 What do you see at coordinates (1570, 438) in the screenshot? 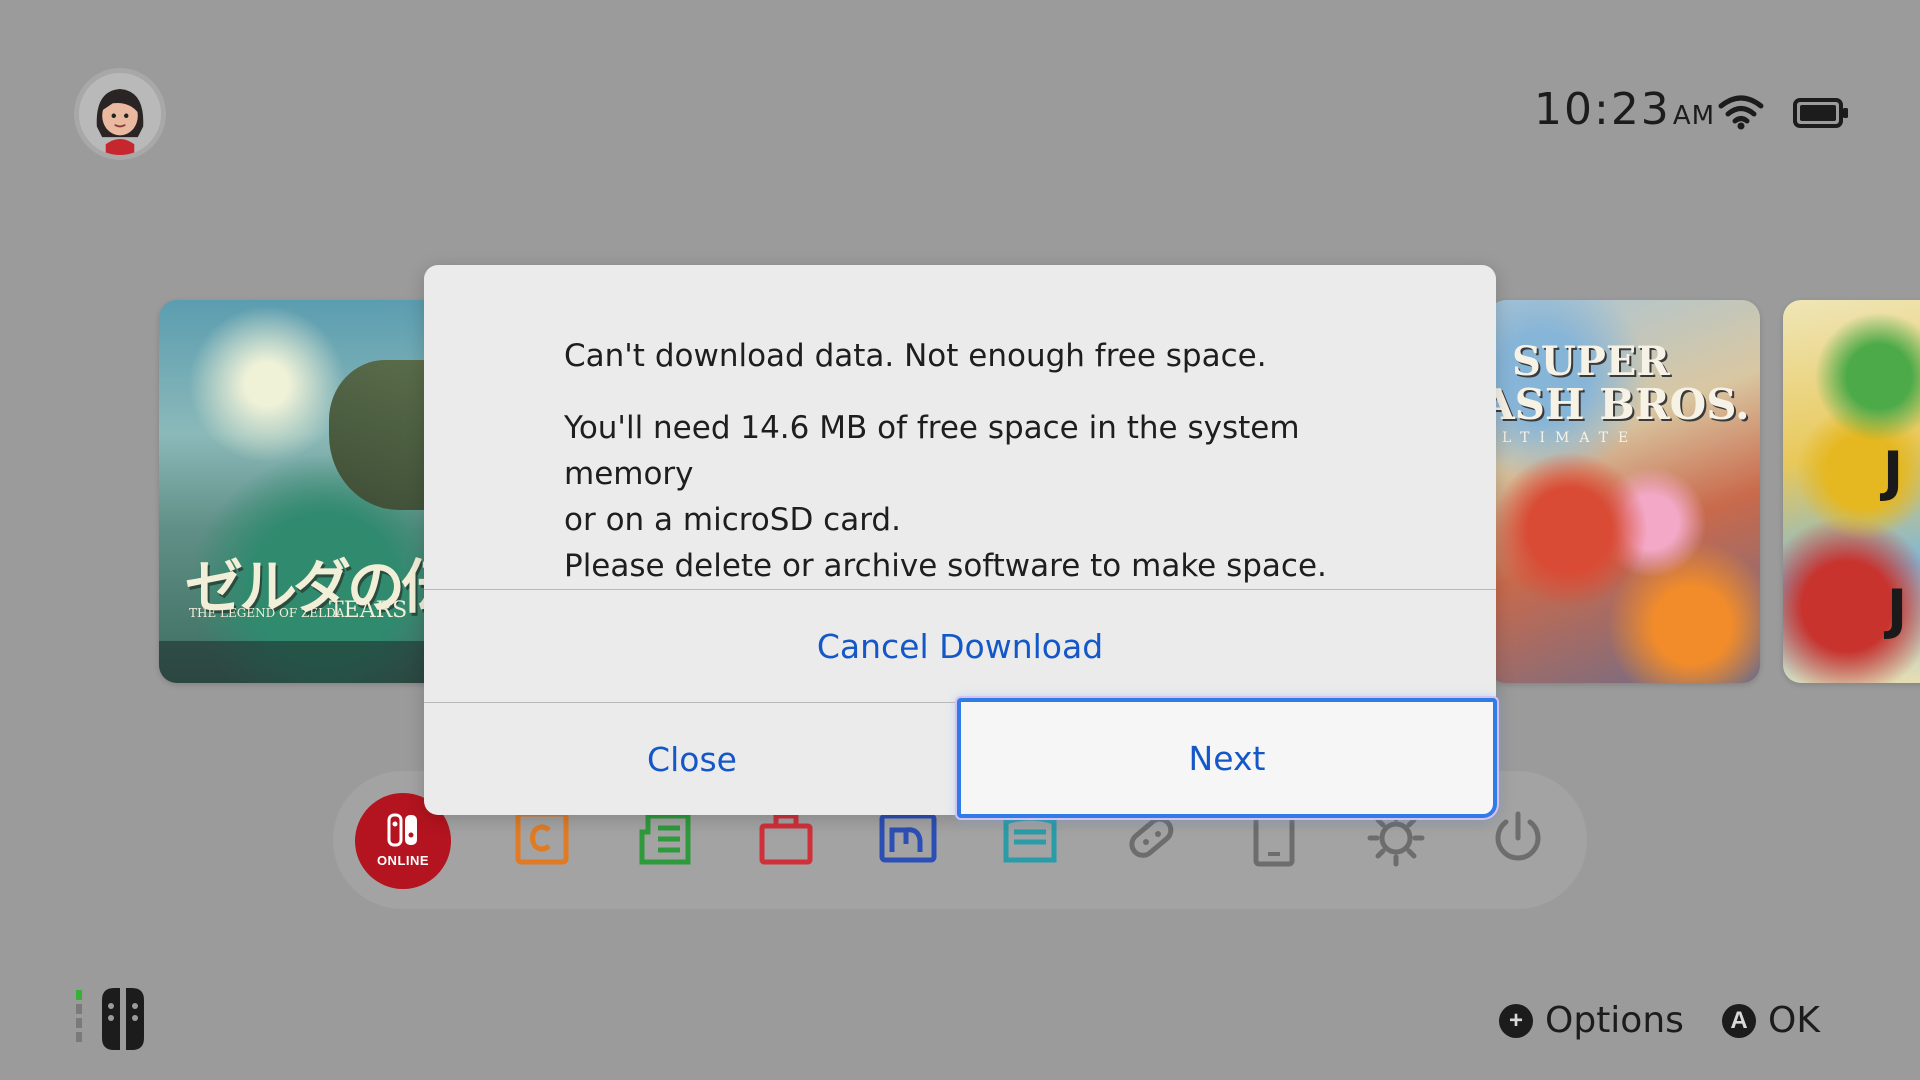
I see `smash-title-line3: LTIMATE` at bounding box center [1570, 438].